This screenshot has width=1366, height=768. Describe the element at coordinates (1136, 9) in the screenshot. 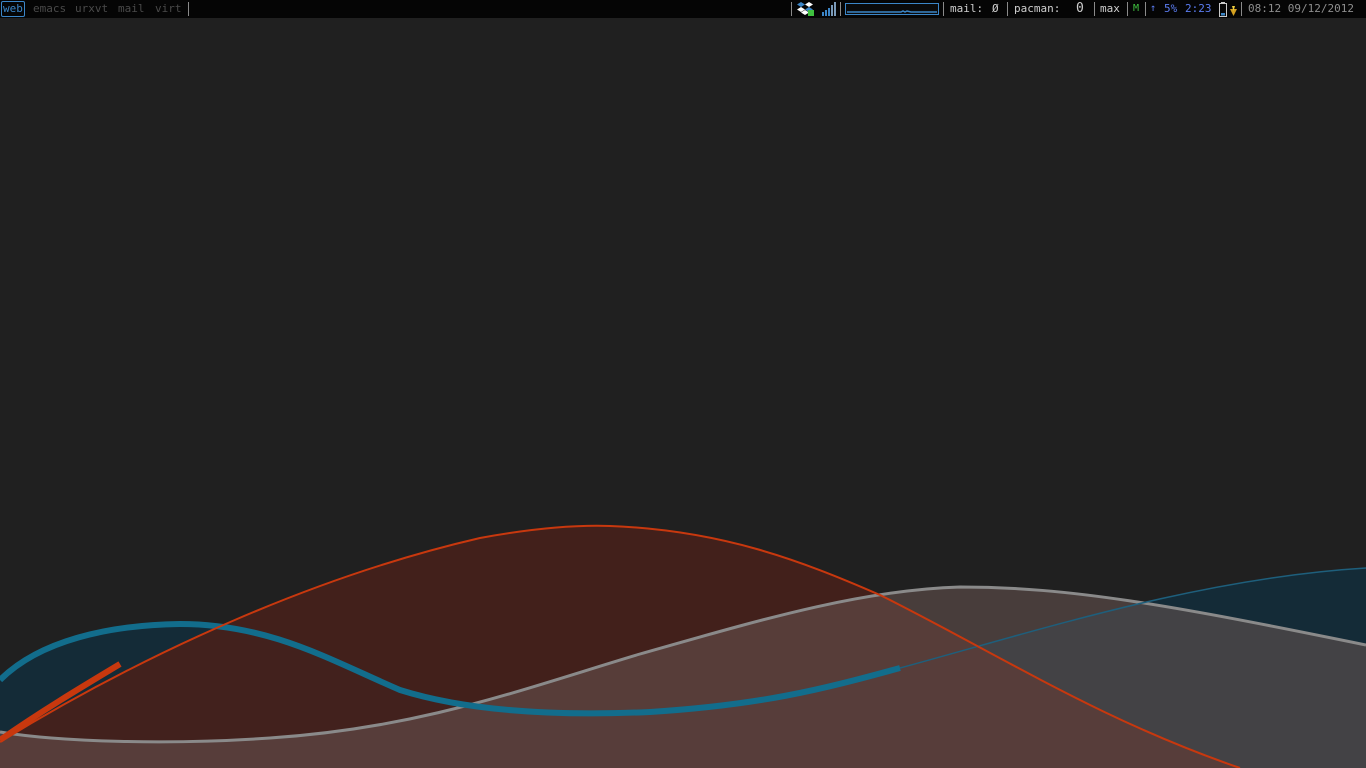

I see `layout-indicator: M` at that location.